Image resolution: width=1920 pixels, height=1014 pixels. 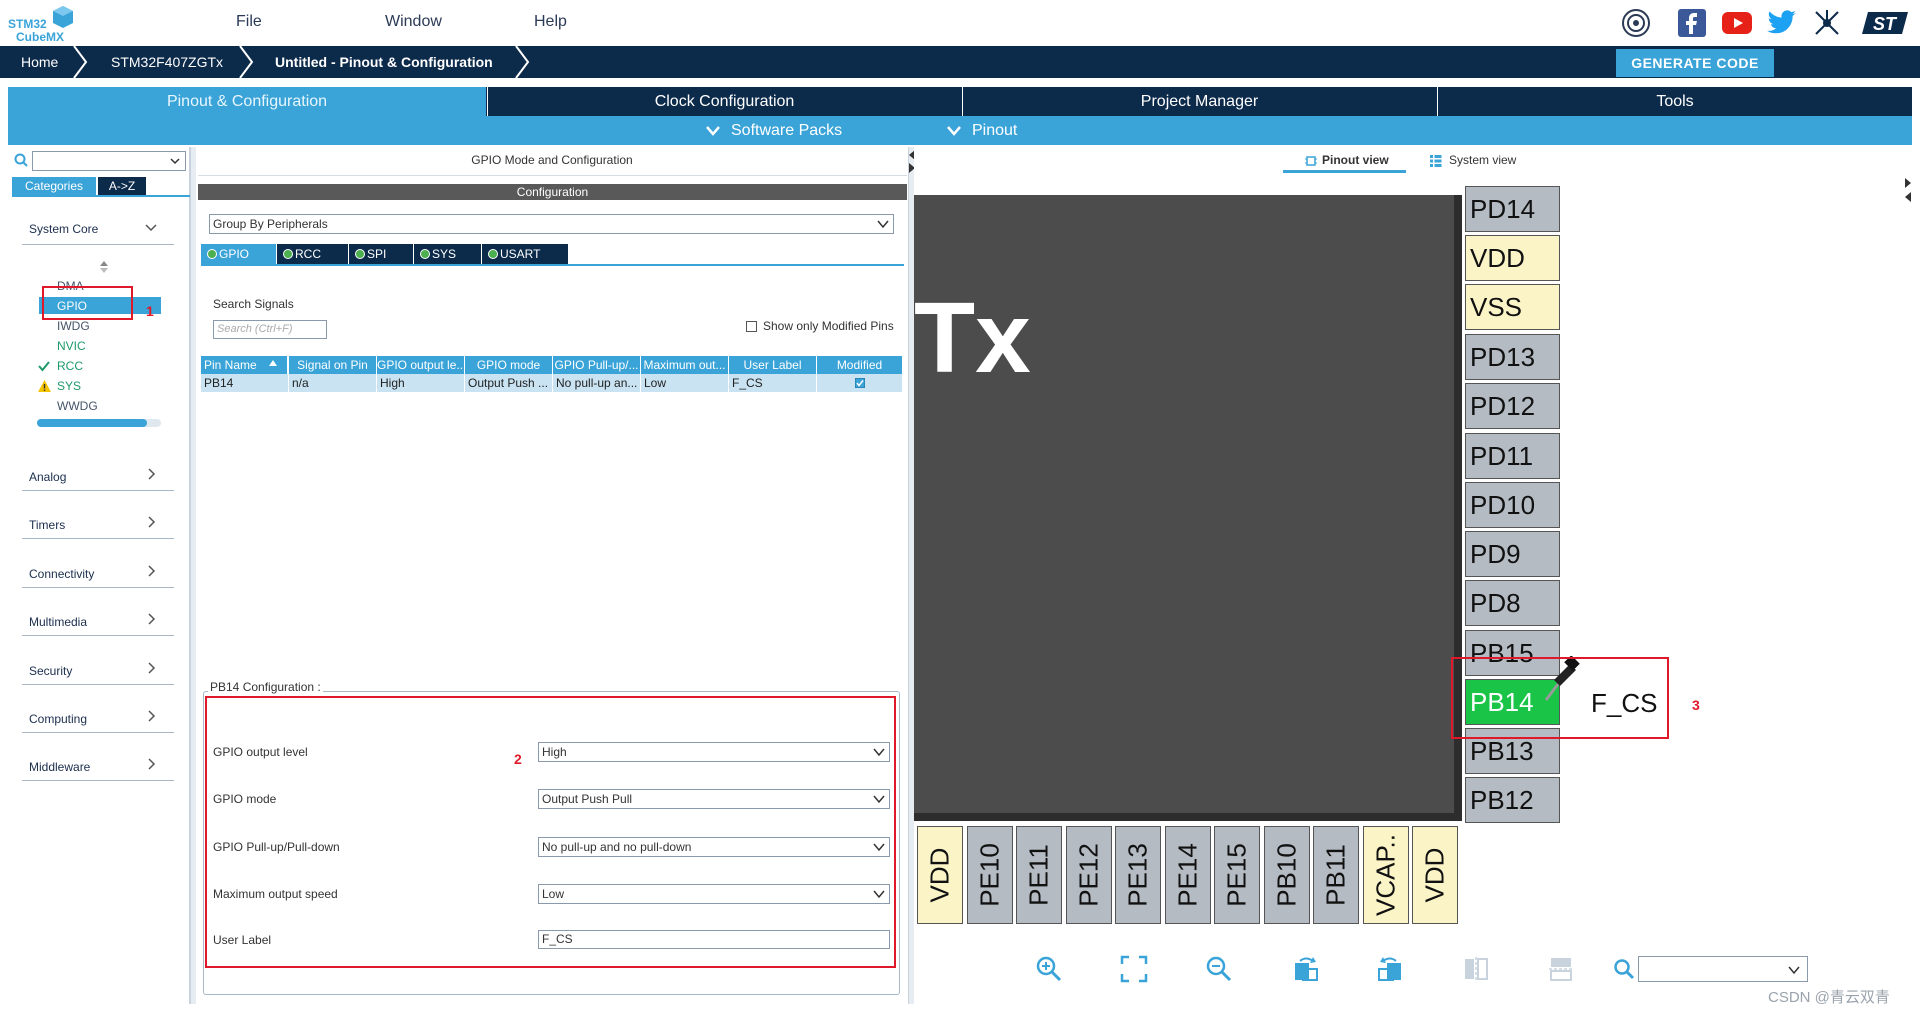 What do you see at coordinates (39, 62) in the screenshot?
I see `breadcrumb-home: Home` at bounding box center [39, 62].